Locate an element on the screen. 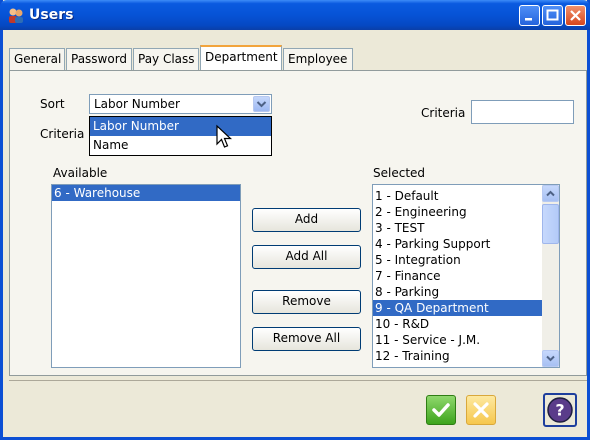  list-item: 1 - Default is located at coordinates (458, 196).